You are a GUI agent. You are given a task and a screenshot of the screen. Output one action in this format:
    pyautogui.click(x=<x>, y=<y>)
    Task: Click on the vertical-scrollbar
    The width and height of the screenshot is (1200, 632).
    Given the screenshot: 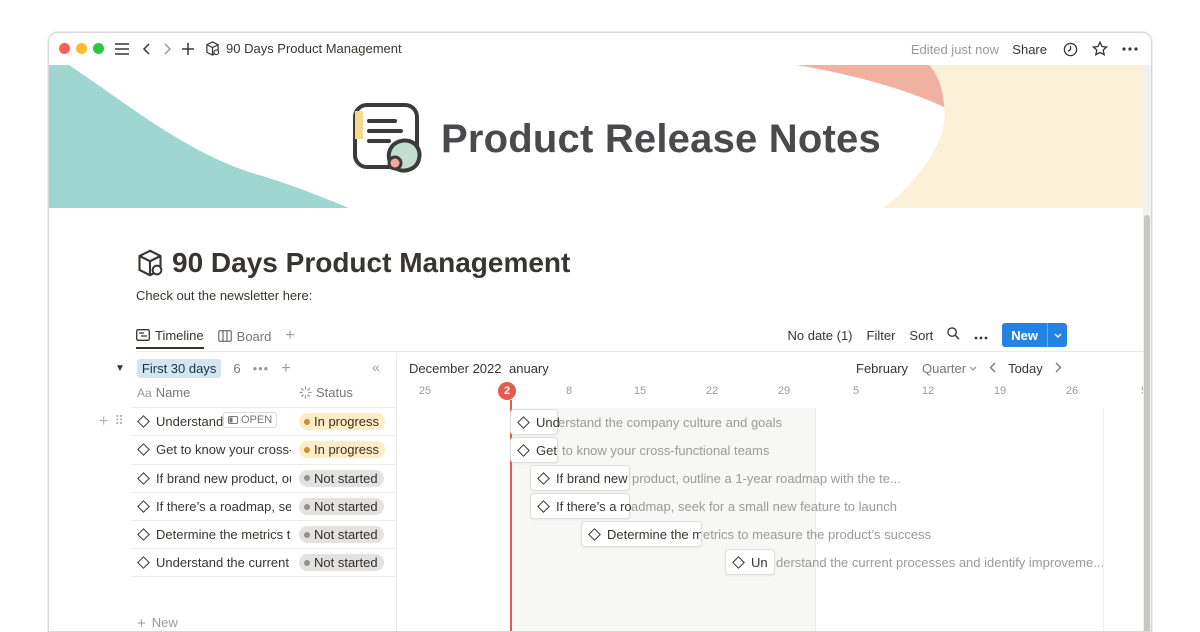 What is the action you would take?
    pyautogui.click(x=1147, y=348)
    